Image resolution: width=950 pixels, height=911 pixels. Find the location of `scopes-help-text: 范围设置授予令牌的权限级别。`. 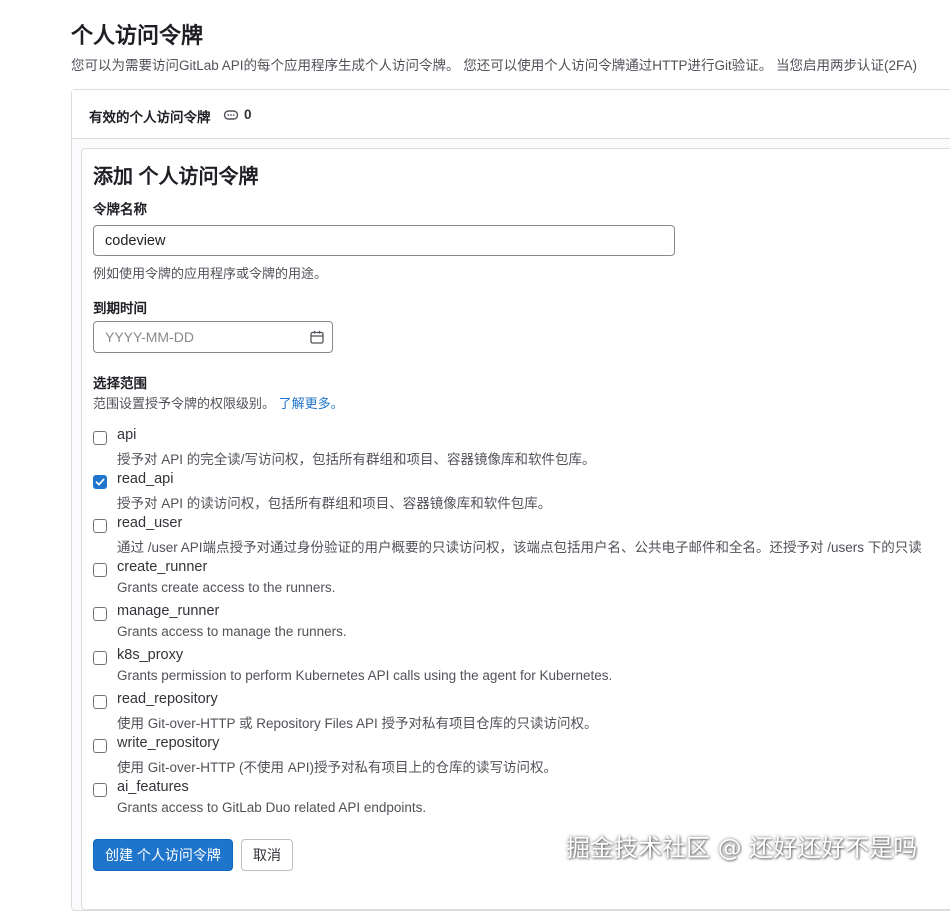

scopes-help-text: 范围设置授予令牌的权限级别。 is located at coordinates (184, 403).